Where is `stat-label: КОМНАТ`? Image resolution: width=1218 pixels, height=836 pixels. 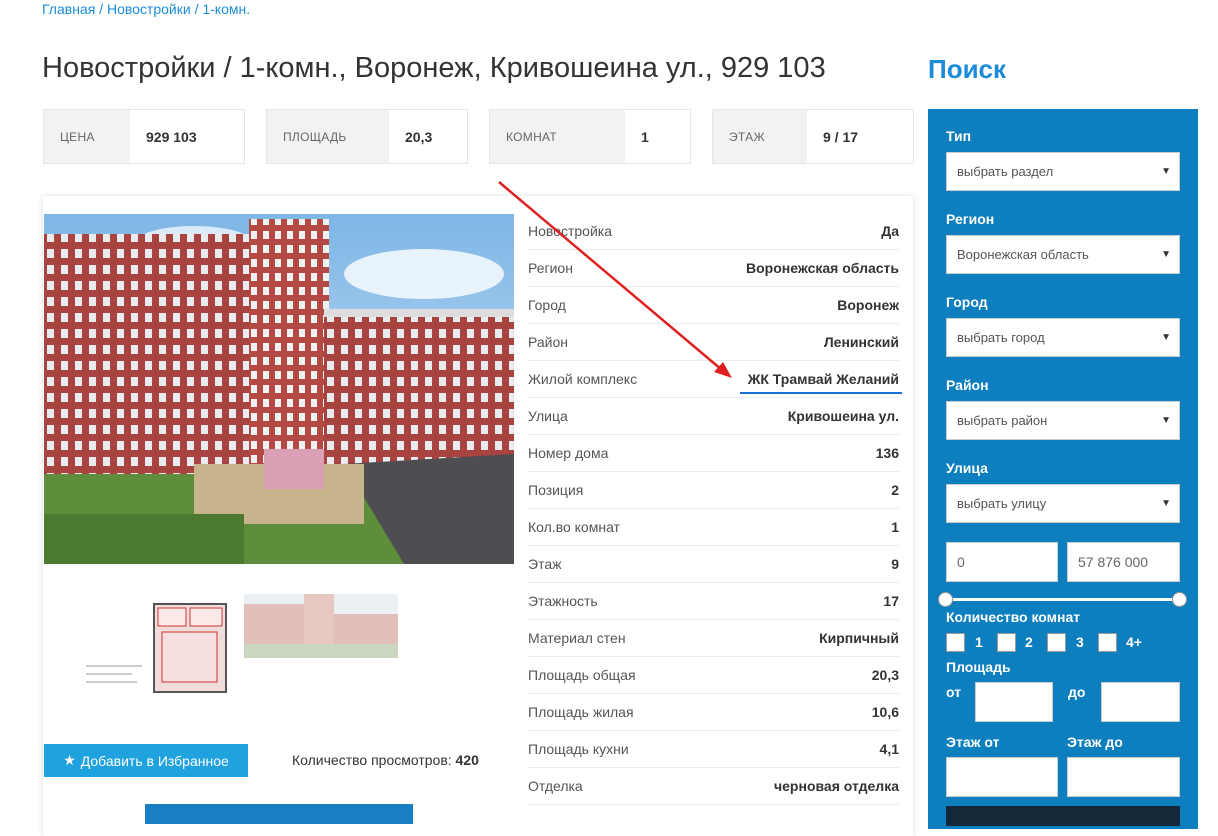
stat-label: КОМНАТ is located at coordinates (557, 136).